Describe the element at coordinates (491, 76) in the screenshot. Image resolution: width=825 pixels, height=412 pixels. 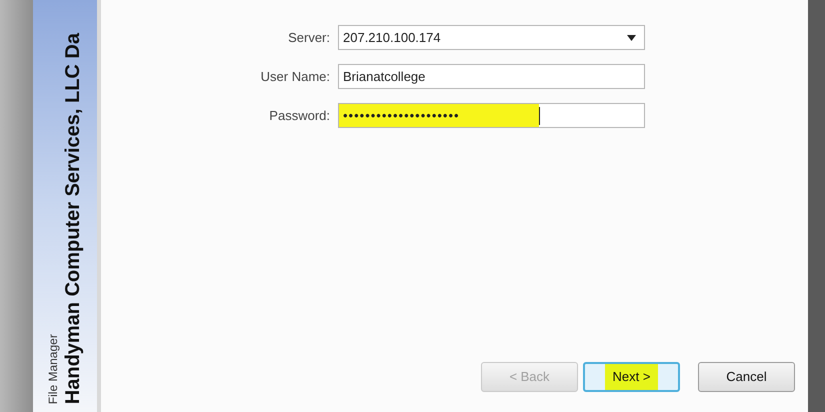
I see `input-field: Brianatcollege` at that location.